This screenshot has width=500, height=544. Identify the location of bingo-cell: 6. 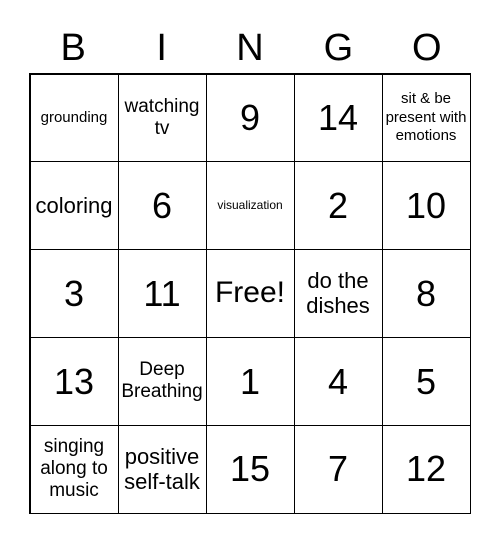
(162, 206).